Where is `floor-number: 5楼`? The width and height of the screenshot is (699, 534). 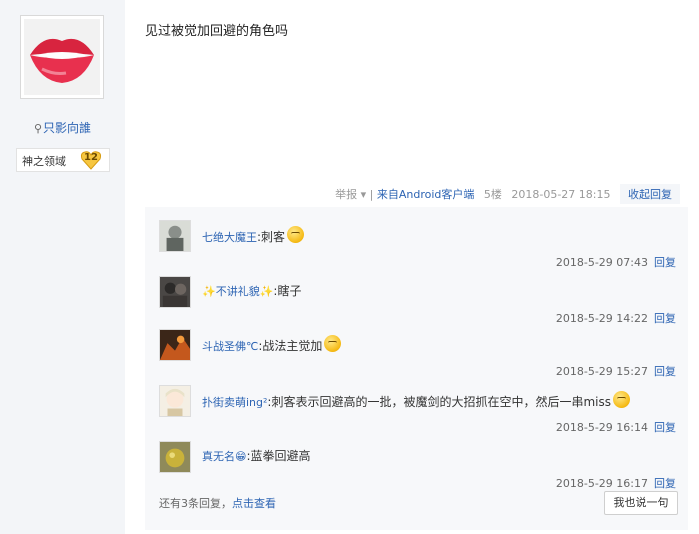 floor-number: 5楼 is located at coordinates (492, 194).